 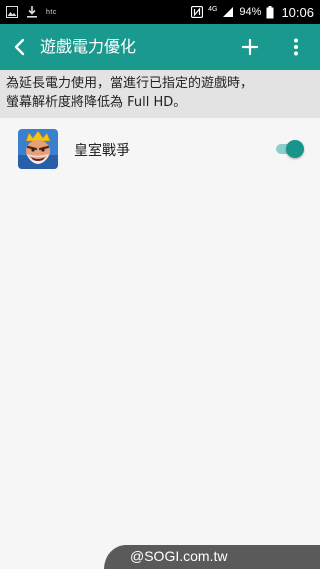 I want to click on signal-icon, so click(x=228, y=12).